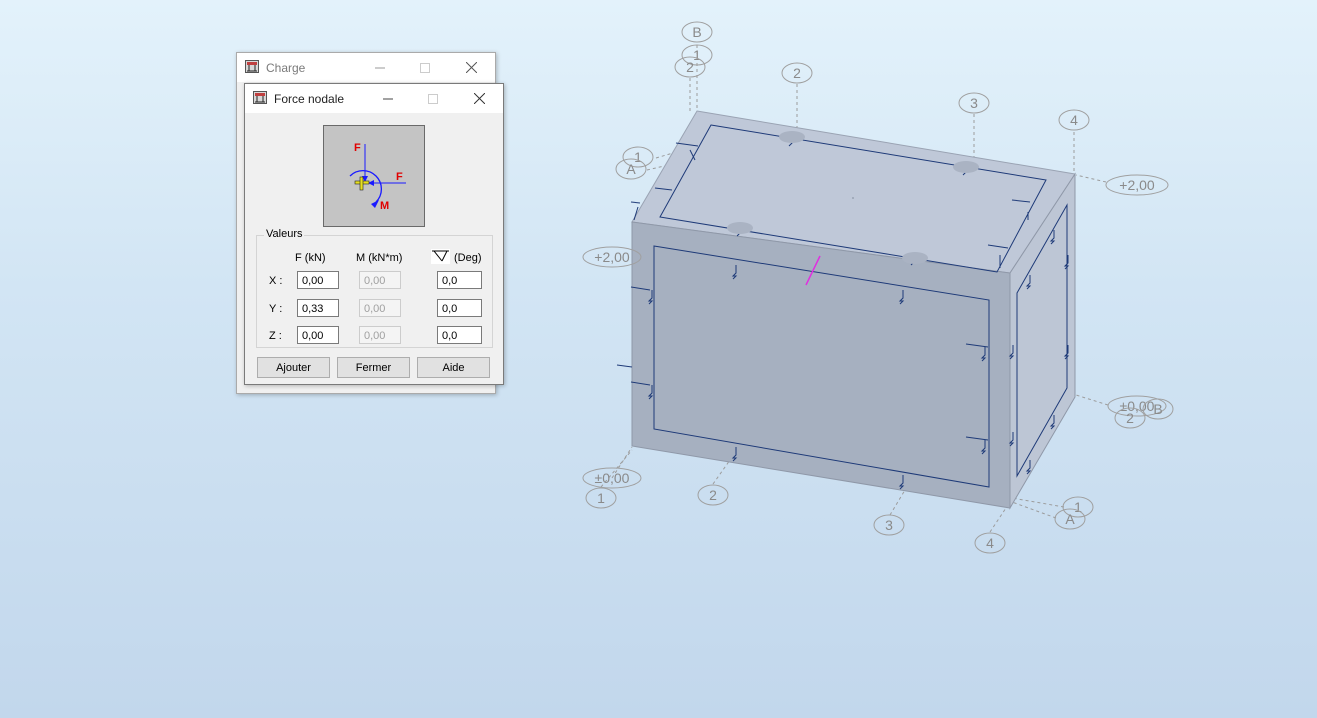 Image resolution: width=1317 pixels, height=718 pixels. I want to click on force-nodale-titlebar: Force nodale, so click(374, 98).